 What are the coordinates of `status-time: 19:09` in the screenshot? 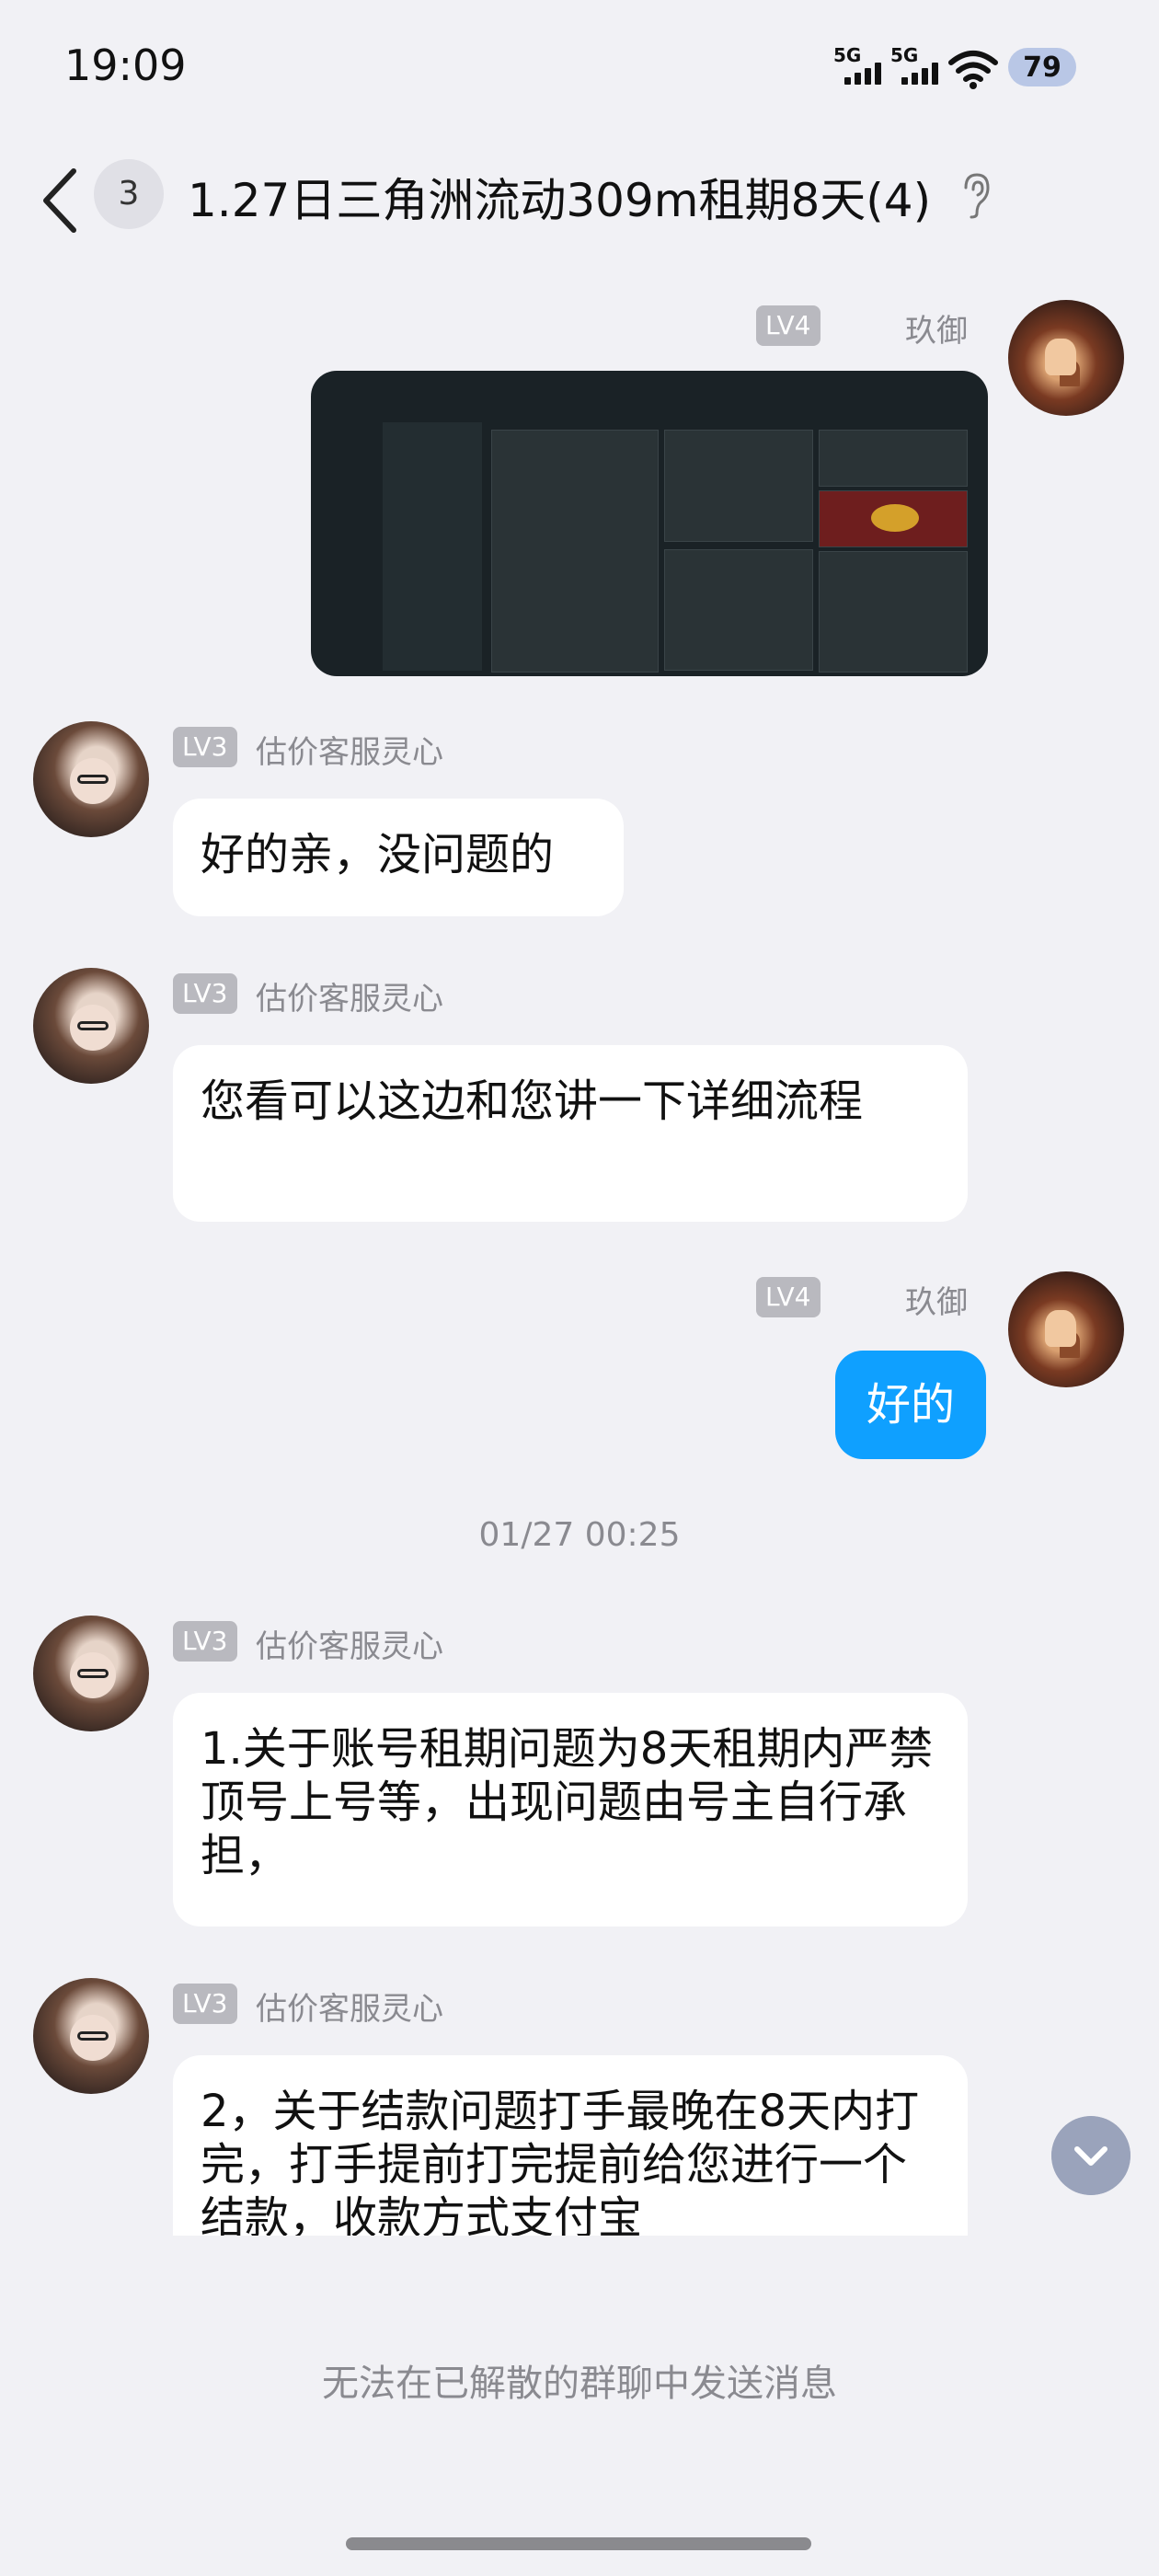 It's located at (125, 65).